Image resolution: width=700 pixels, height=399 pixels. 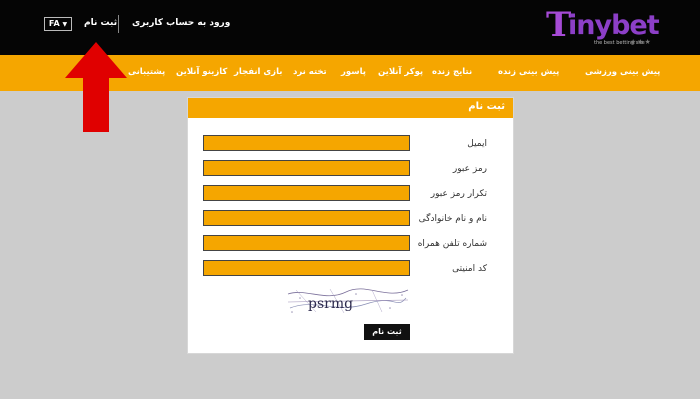 What do you see at coordinates (306, 193) in the screenshot?
I see `password-repeat-field` at bounding box center [306, 193].